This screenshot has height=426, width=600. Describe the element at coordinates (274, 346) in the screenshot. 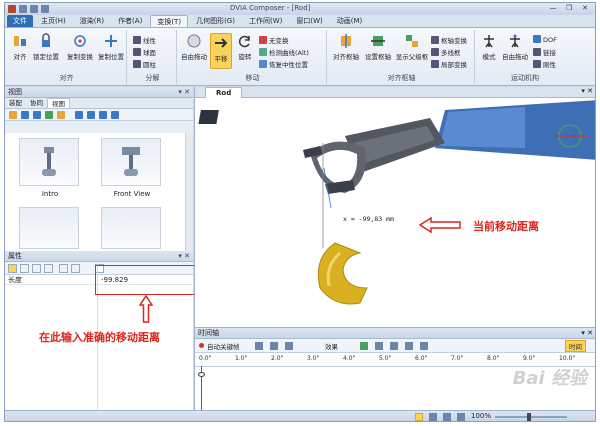

I see `keyframe-tool-2-icon` at that location.